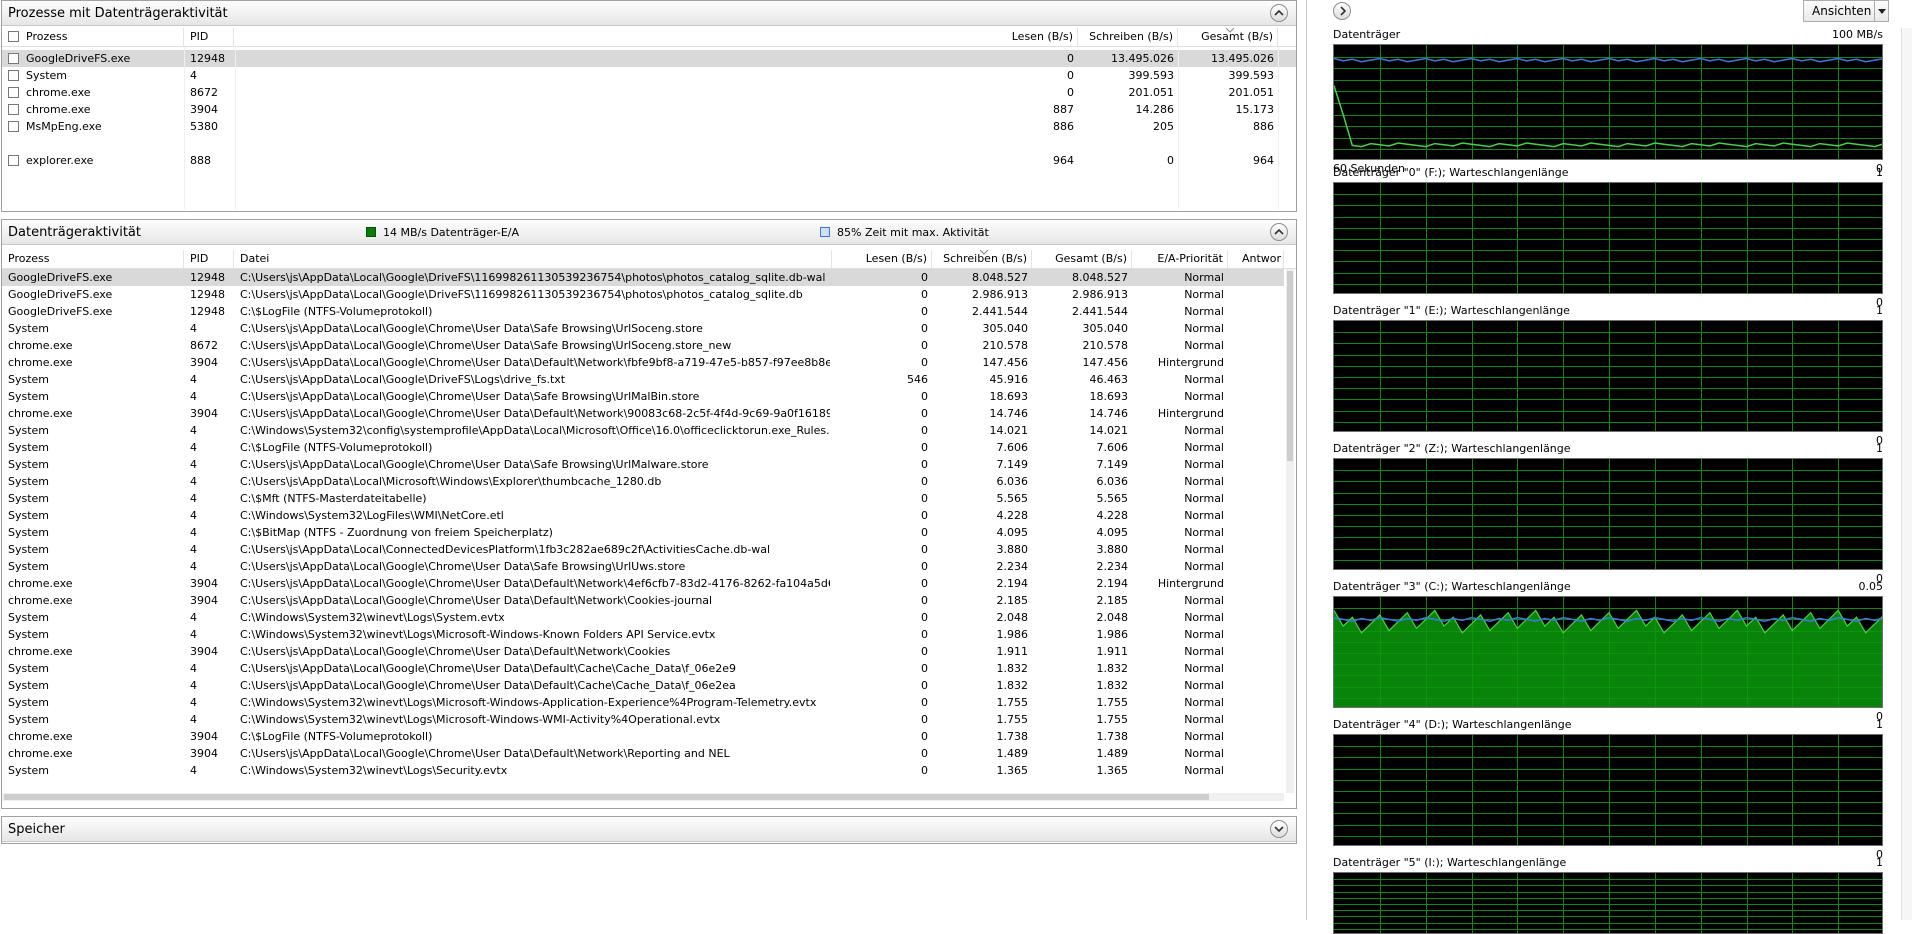 The image size is (1920, 934). What do you see at coordinates (1290, 531) in the screenshot?
I see `disk-activity-vertical-scrollbar` at bounding box center [1290, 531].